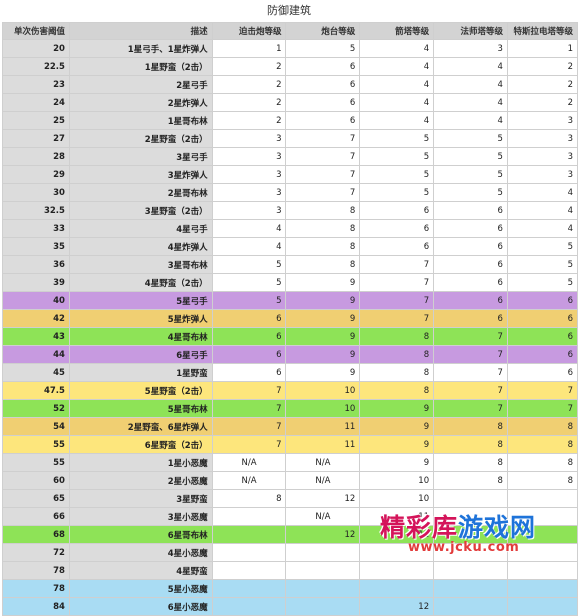  What do you see at coordinates (290, 246) in the screenshot?
I see `table-row: 35 4星炸弹人 4 8 6 6 5` at bounding box center [290, 246].